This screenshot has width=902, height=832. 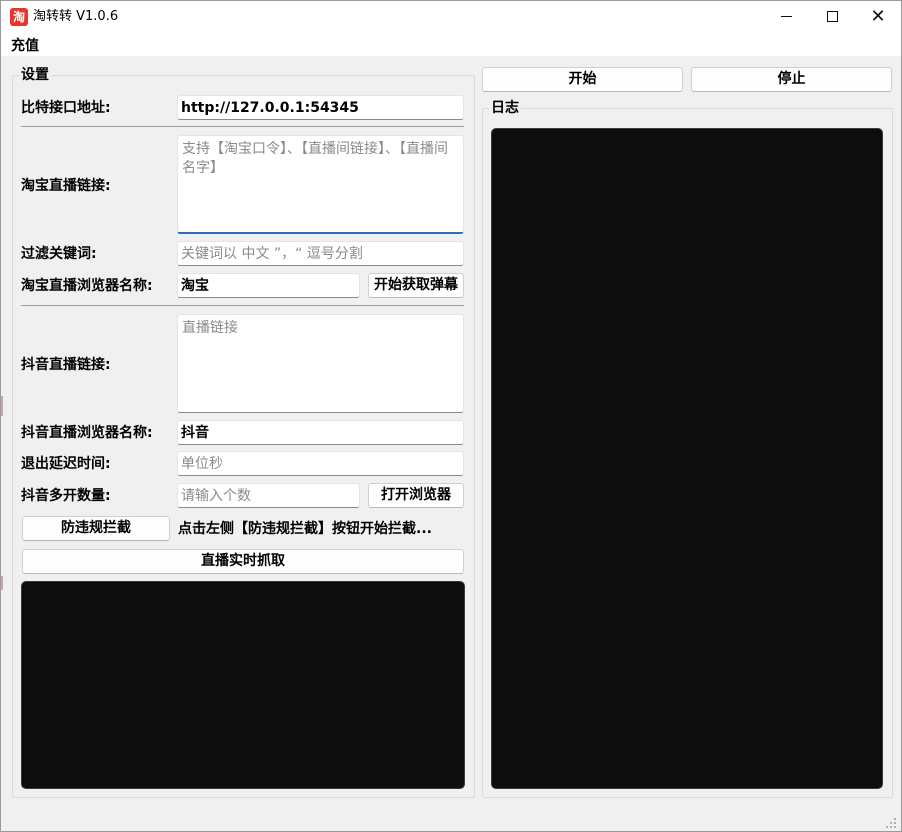 What do you see at coordinates (59, 254) in the screenshot?
I see `filter-keywords-label: 过滤关键词:` at bounding box center [59, 254].